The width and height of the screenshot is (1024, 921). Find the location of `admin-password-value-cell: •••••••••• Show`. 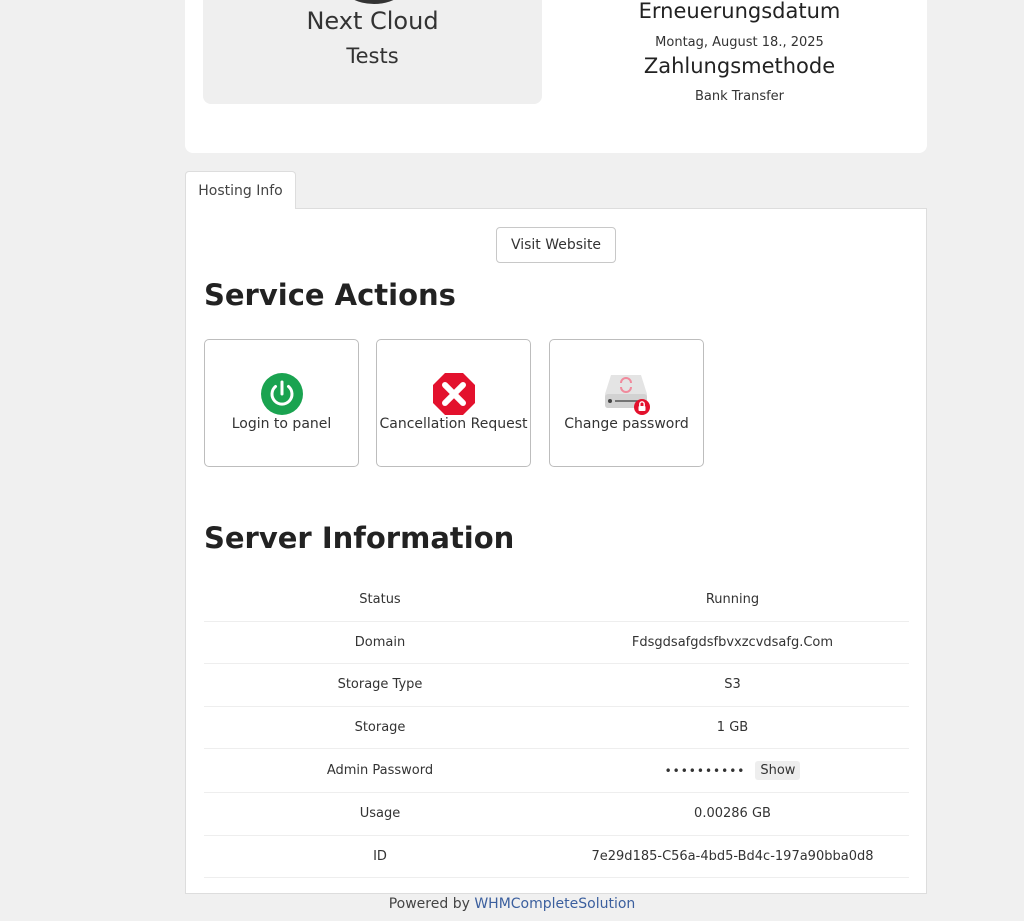

admin-password-value-cell: •••••••••• Show is located at coordinates (732, 770).